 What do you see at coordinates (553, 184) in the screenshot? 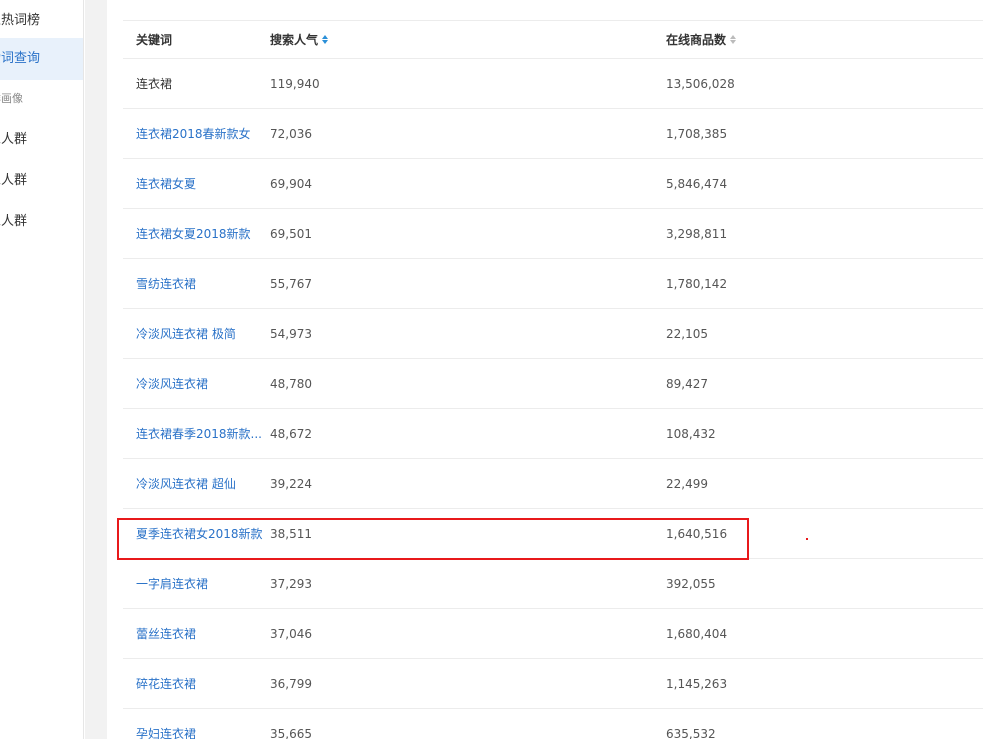
I see `table-row: 连衣裙女夏 69,904 5,846,474` at bounding box center [553, 184].